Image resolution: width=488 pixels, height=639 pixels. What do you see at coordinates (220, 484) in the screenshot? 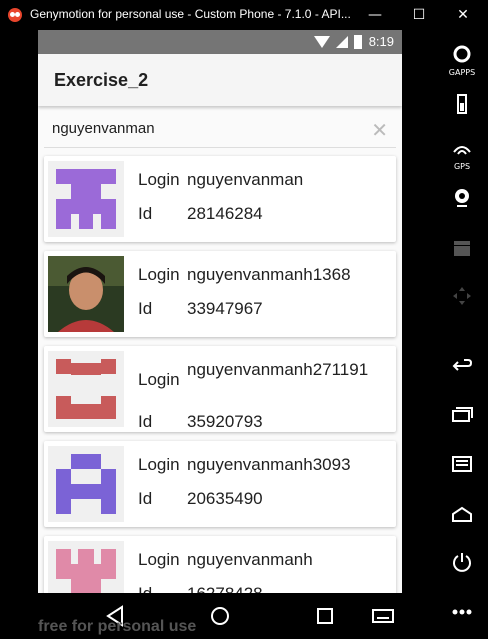
I see `list-item: Login nguyenvanmanh3093 Id 20635490` at bounding box center [220, 484].